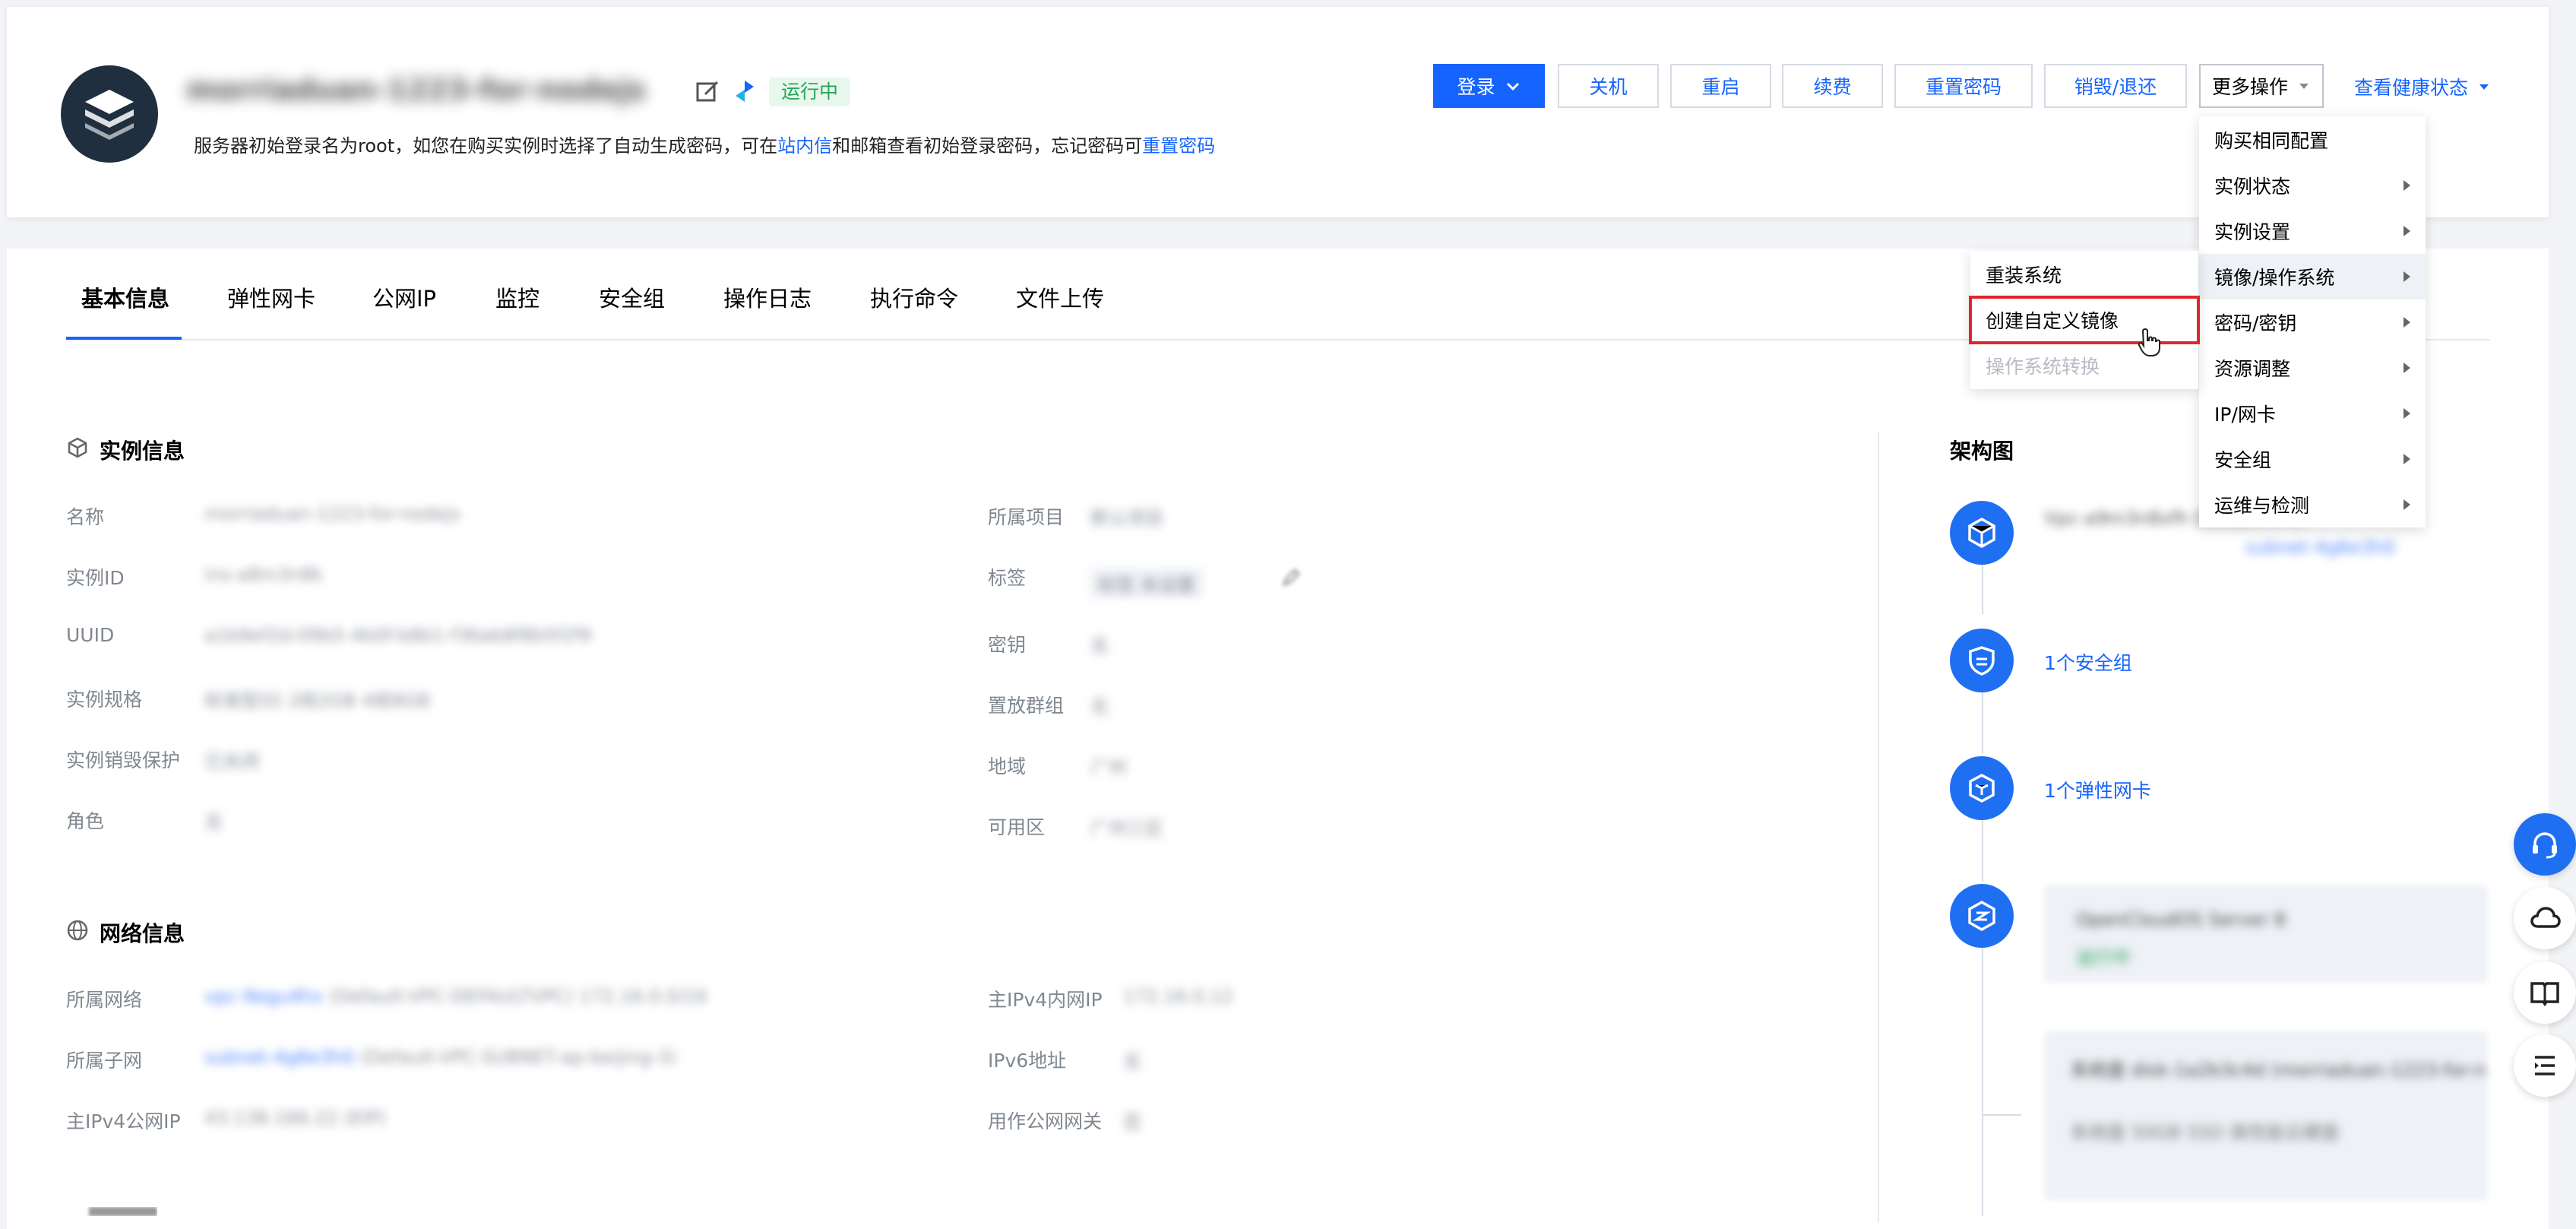  Describe the element at coordinates (2312, 231) in the screenshot. I see `menu-item-instance-settings: 实例设置` at that location.